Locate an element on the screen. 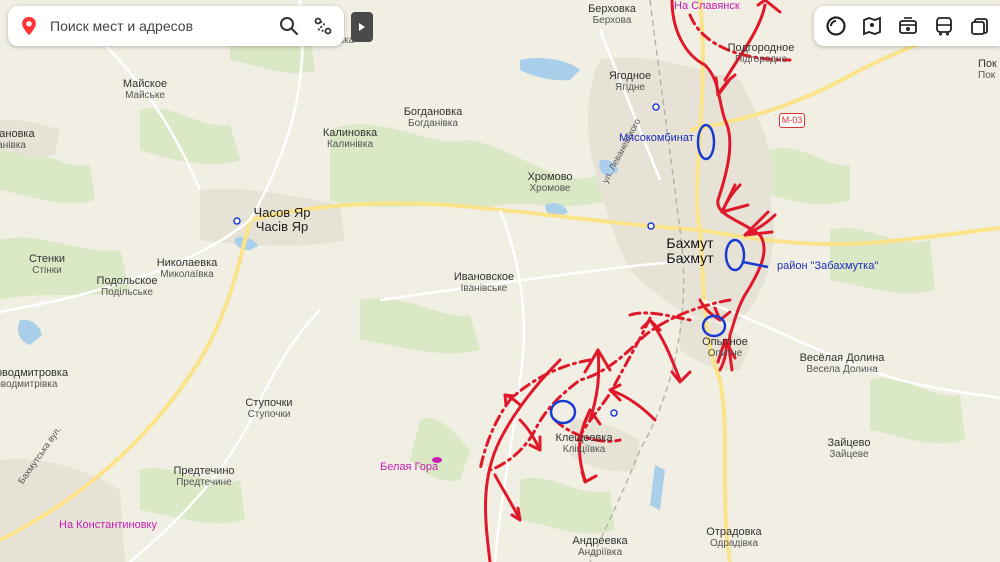  transit-icon is located at coordinates (908, 25).